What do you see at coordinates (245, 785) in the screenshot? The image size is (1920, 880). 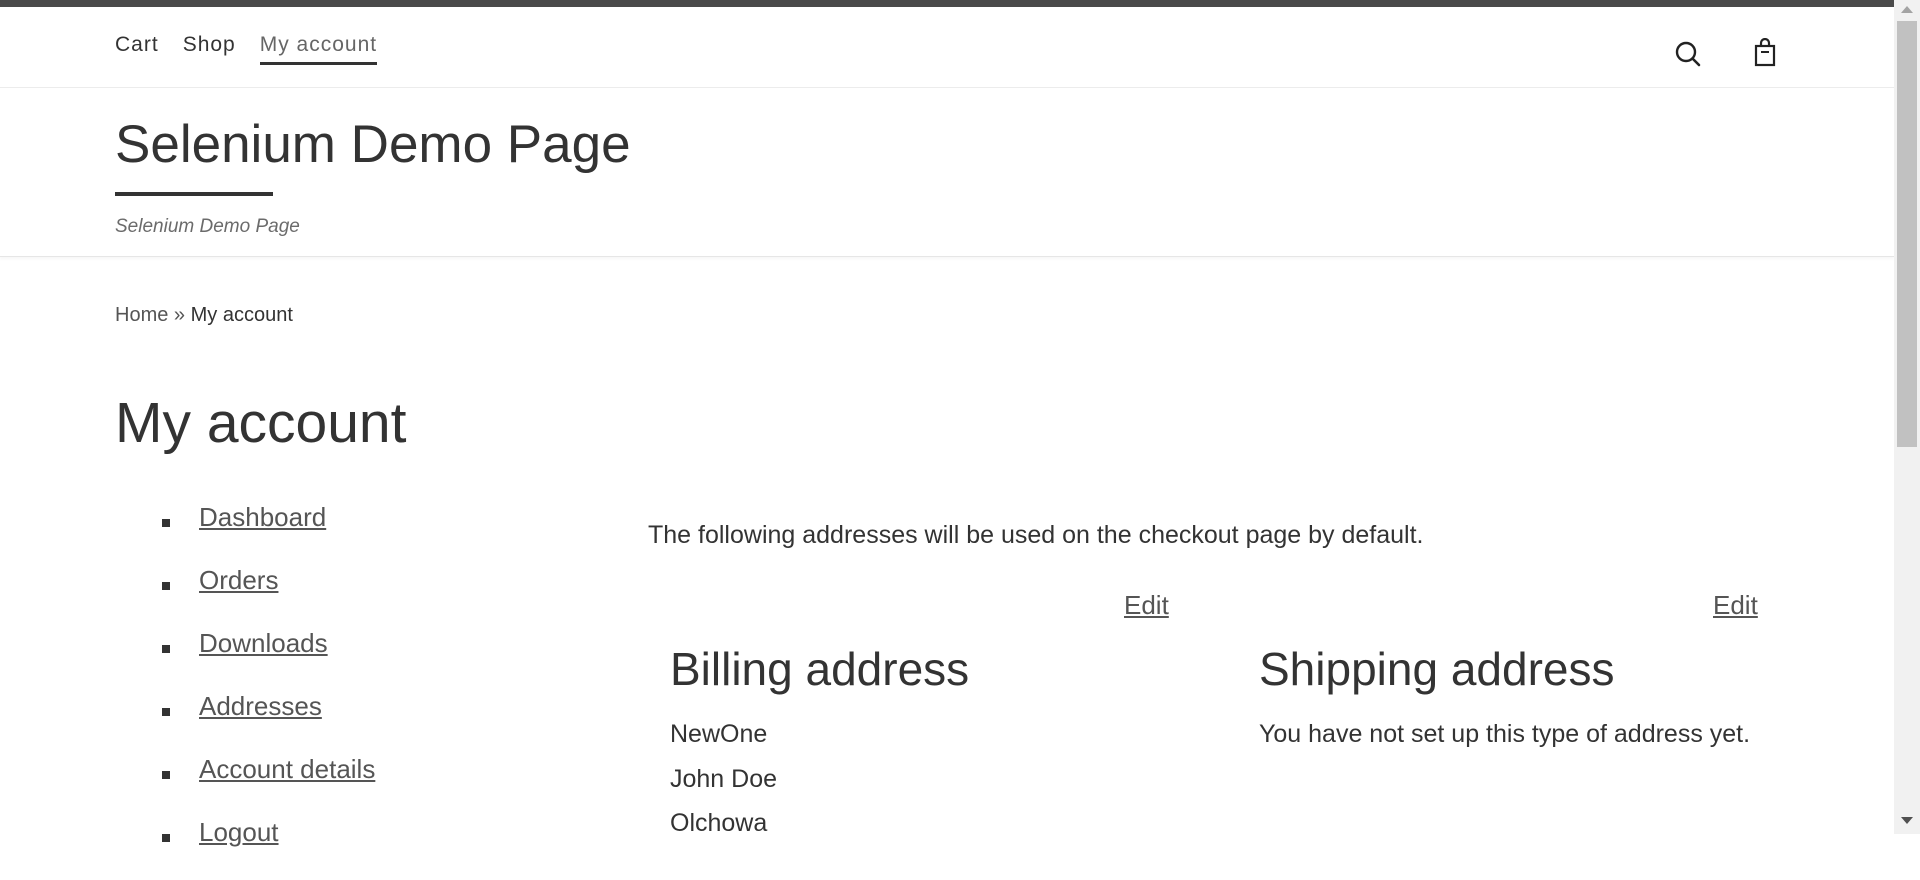 I see `account-nav-item-account-details: Account details` at bounding box center [245, 785].